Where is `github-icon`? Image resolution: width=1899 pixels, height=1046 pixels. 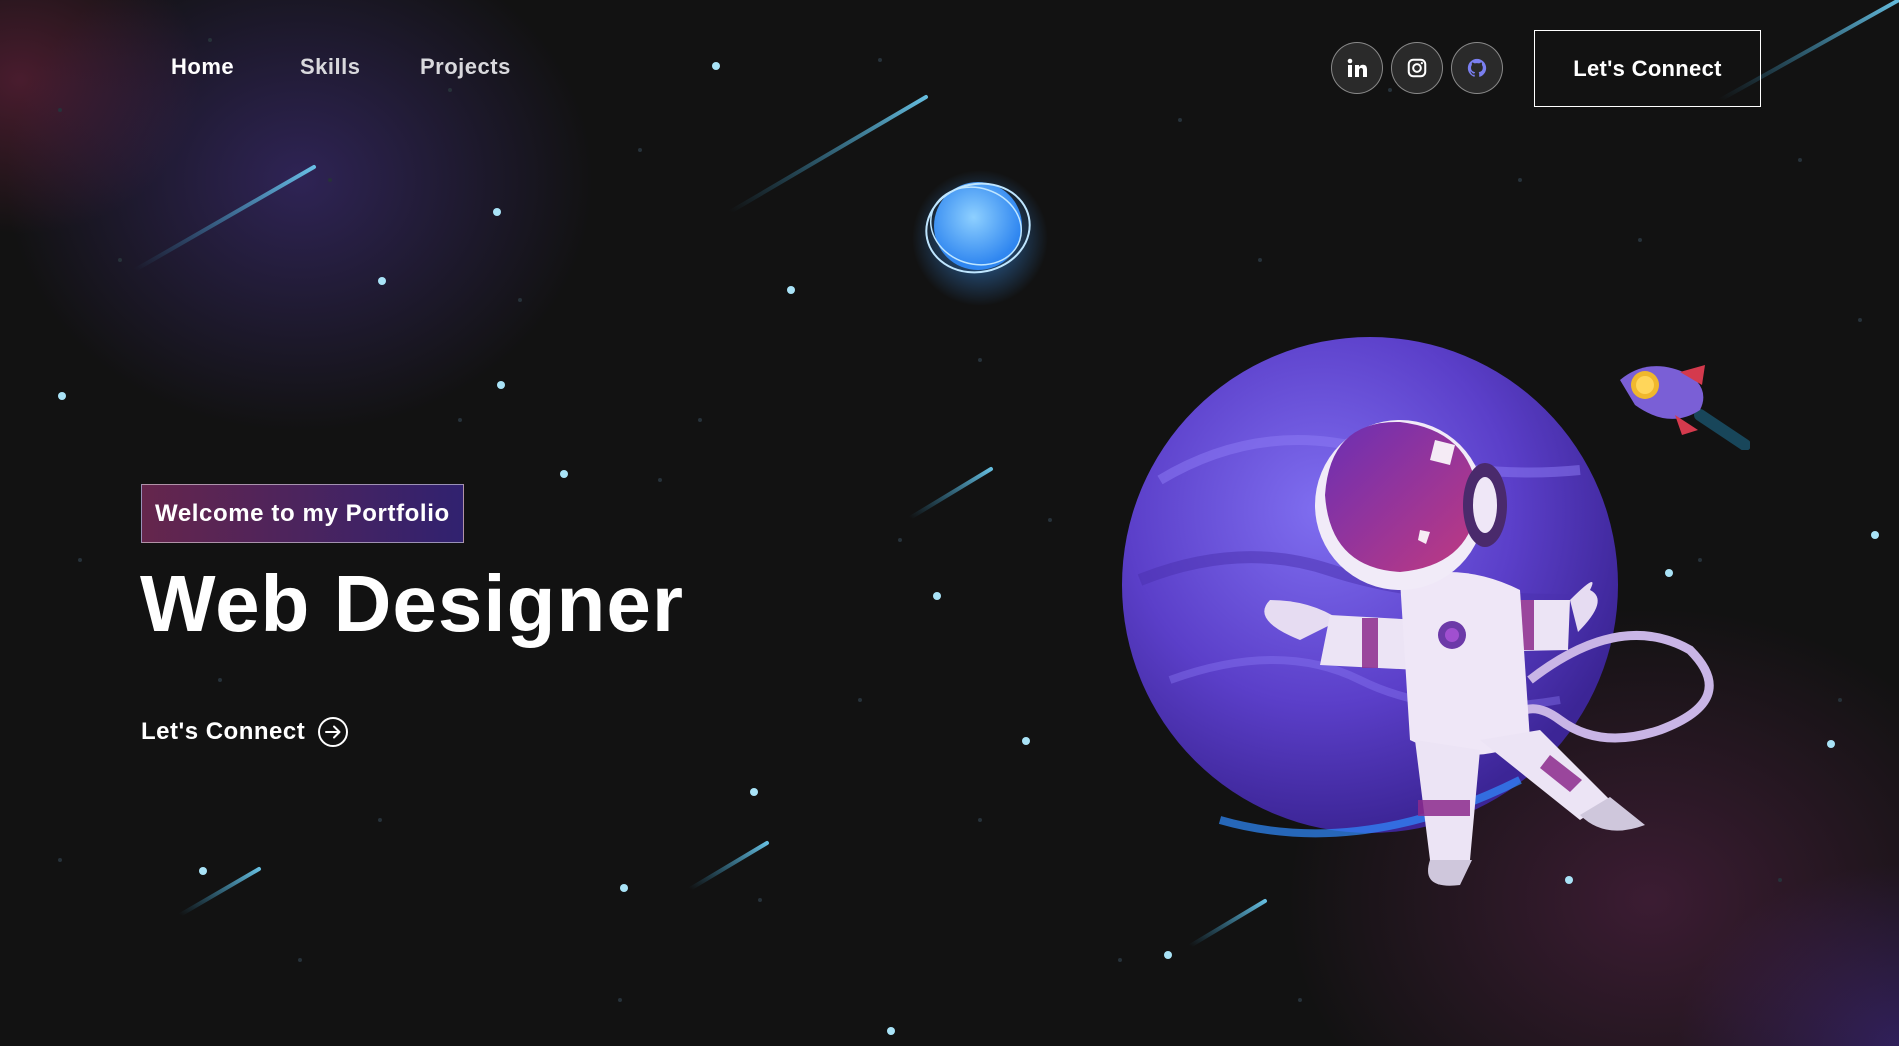
github-icon is located at coordinates (1477, 67).